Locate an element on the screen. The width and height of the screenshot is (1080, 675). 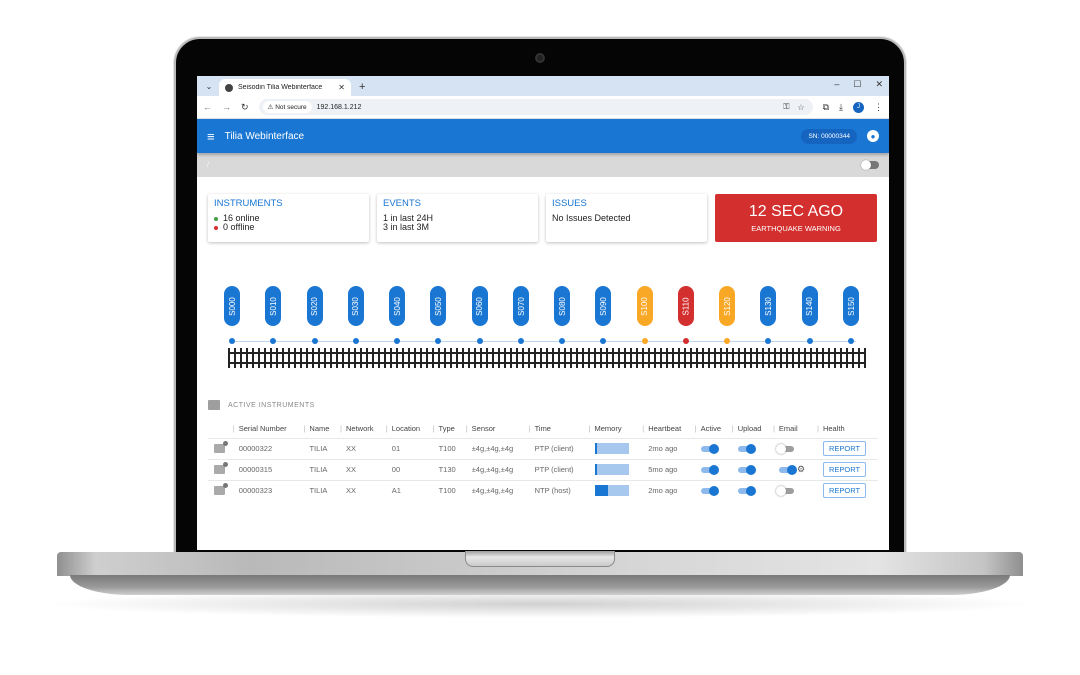
station-marker-s140: S140 is located at coordinates (809, 306).